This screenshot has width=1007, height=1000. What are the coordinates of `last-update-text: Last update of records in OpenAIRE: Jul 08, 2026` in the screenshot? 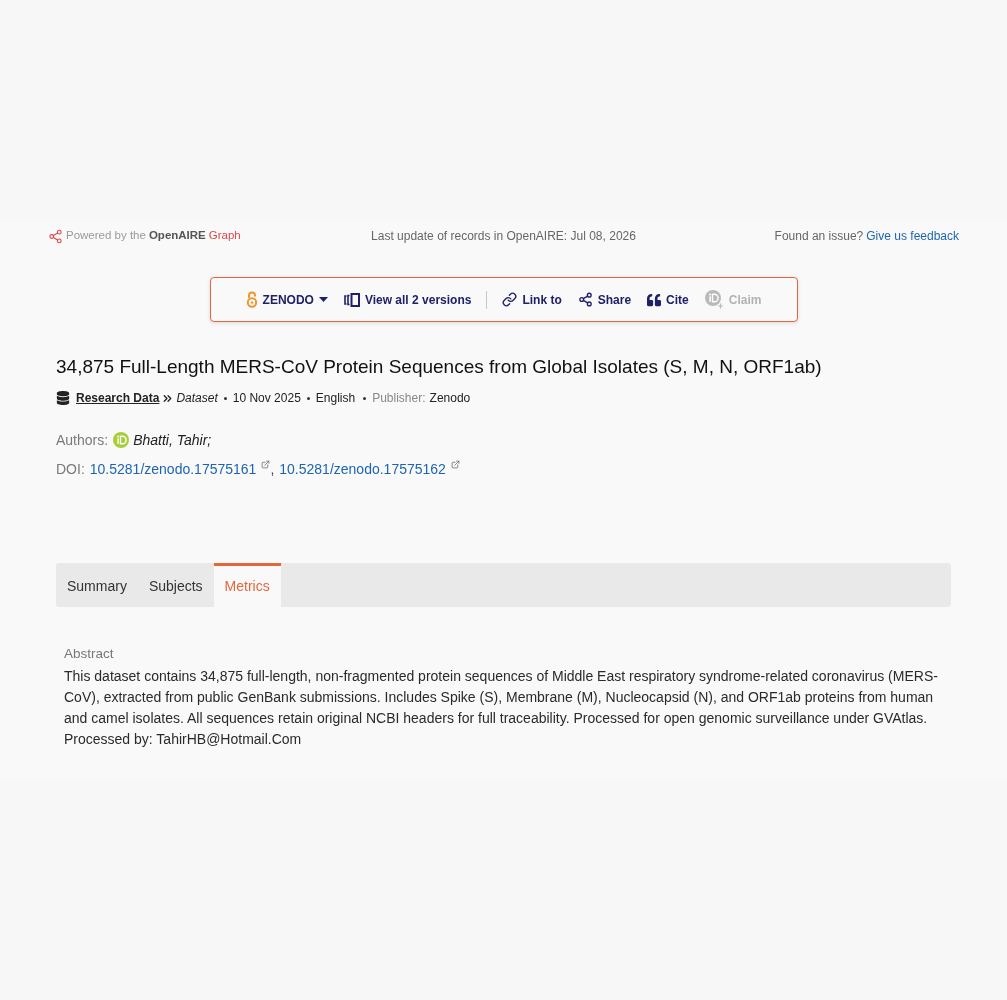 It's located at (503, 236).